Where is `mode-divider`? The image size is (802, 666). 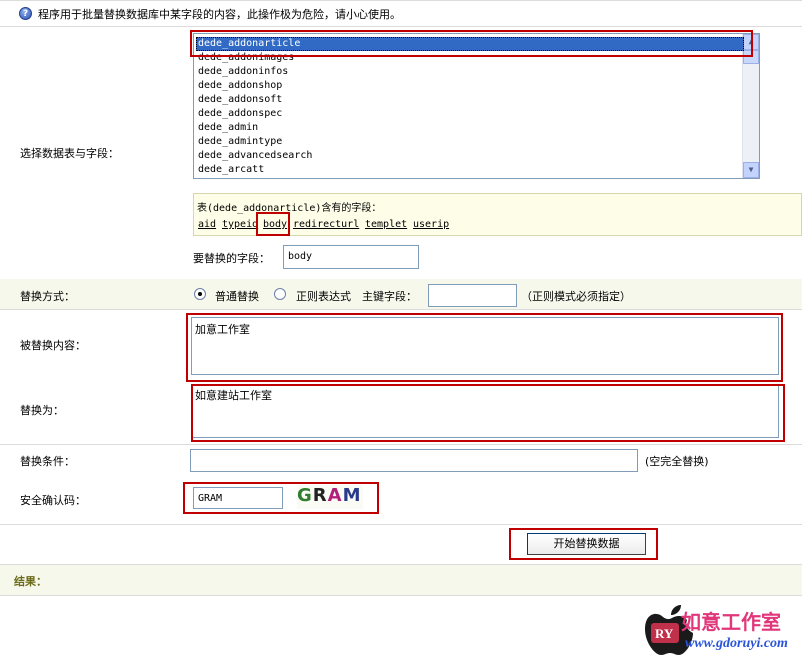 mode-divider is located at coordinates (401, 309).